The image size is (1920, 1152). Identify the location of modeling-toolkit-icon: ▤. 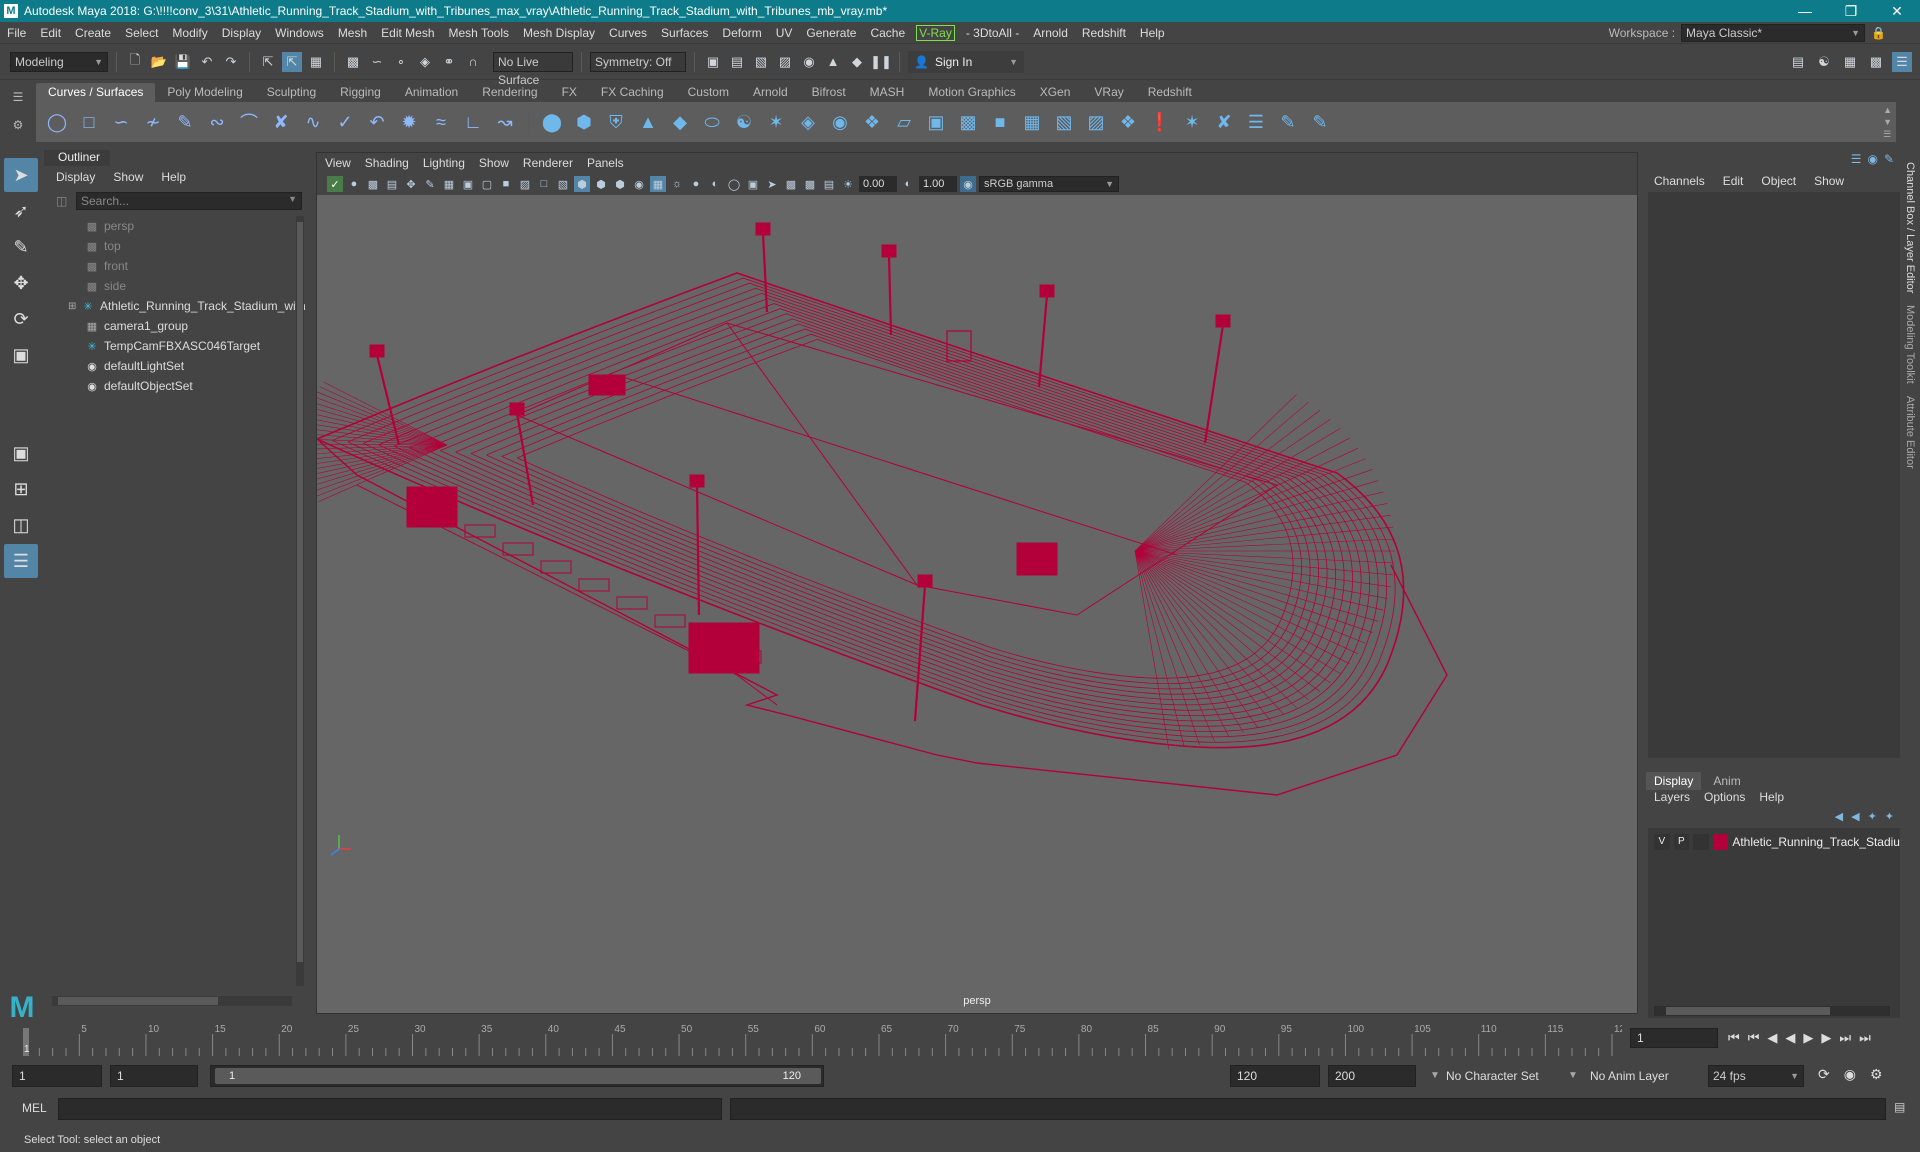
(1798, 62).